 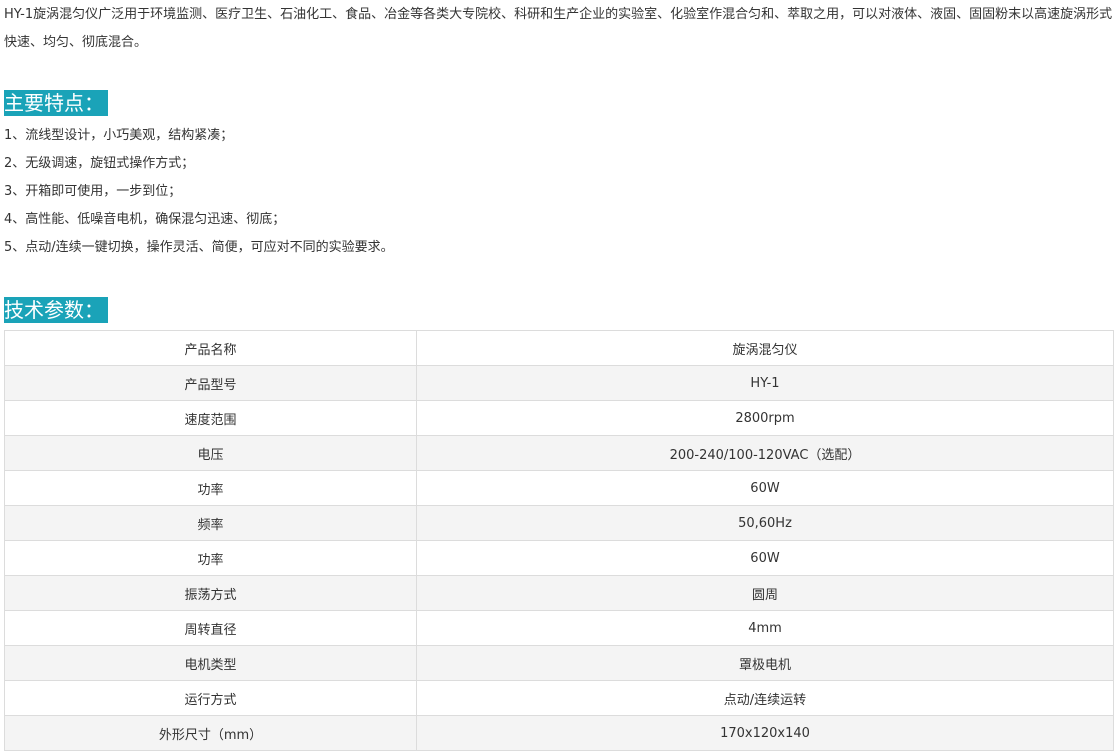 I want to click on table-row: 周转直径 4mm, so click(x=559, y=628).